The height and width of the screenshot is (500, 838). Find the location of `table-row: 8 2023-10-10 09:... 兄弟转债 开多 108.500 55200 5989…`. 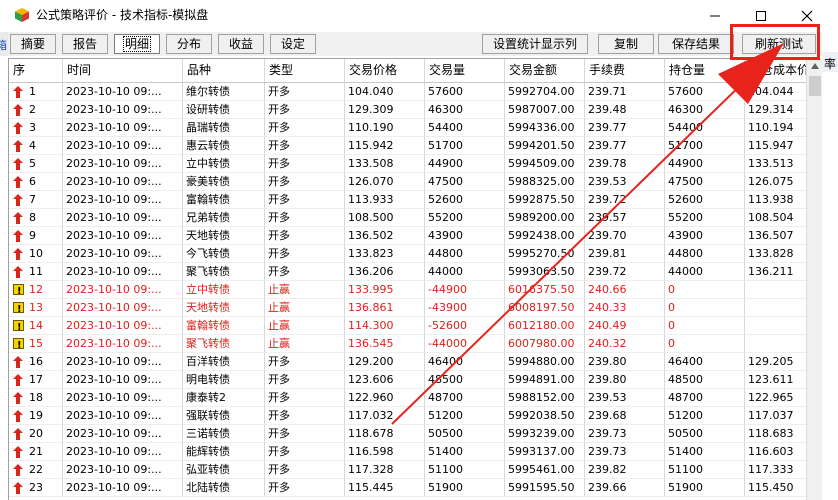

table-row: 8 2023-10-10 09:... 兄弟转债 开多 108.500 55200 5989… is located at coordinates (407, 218).